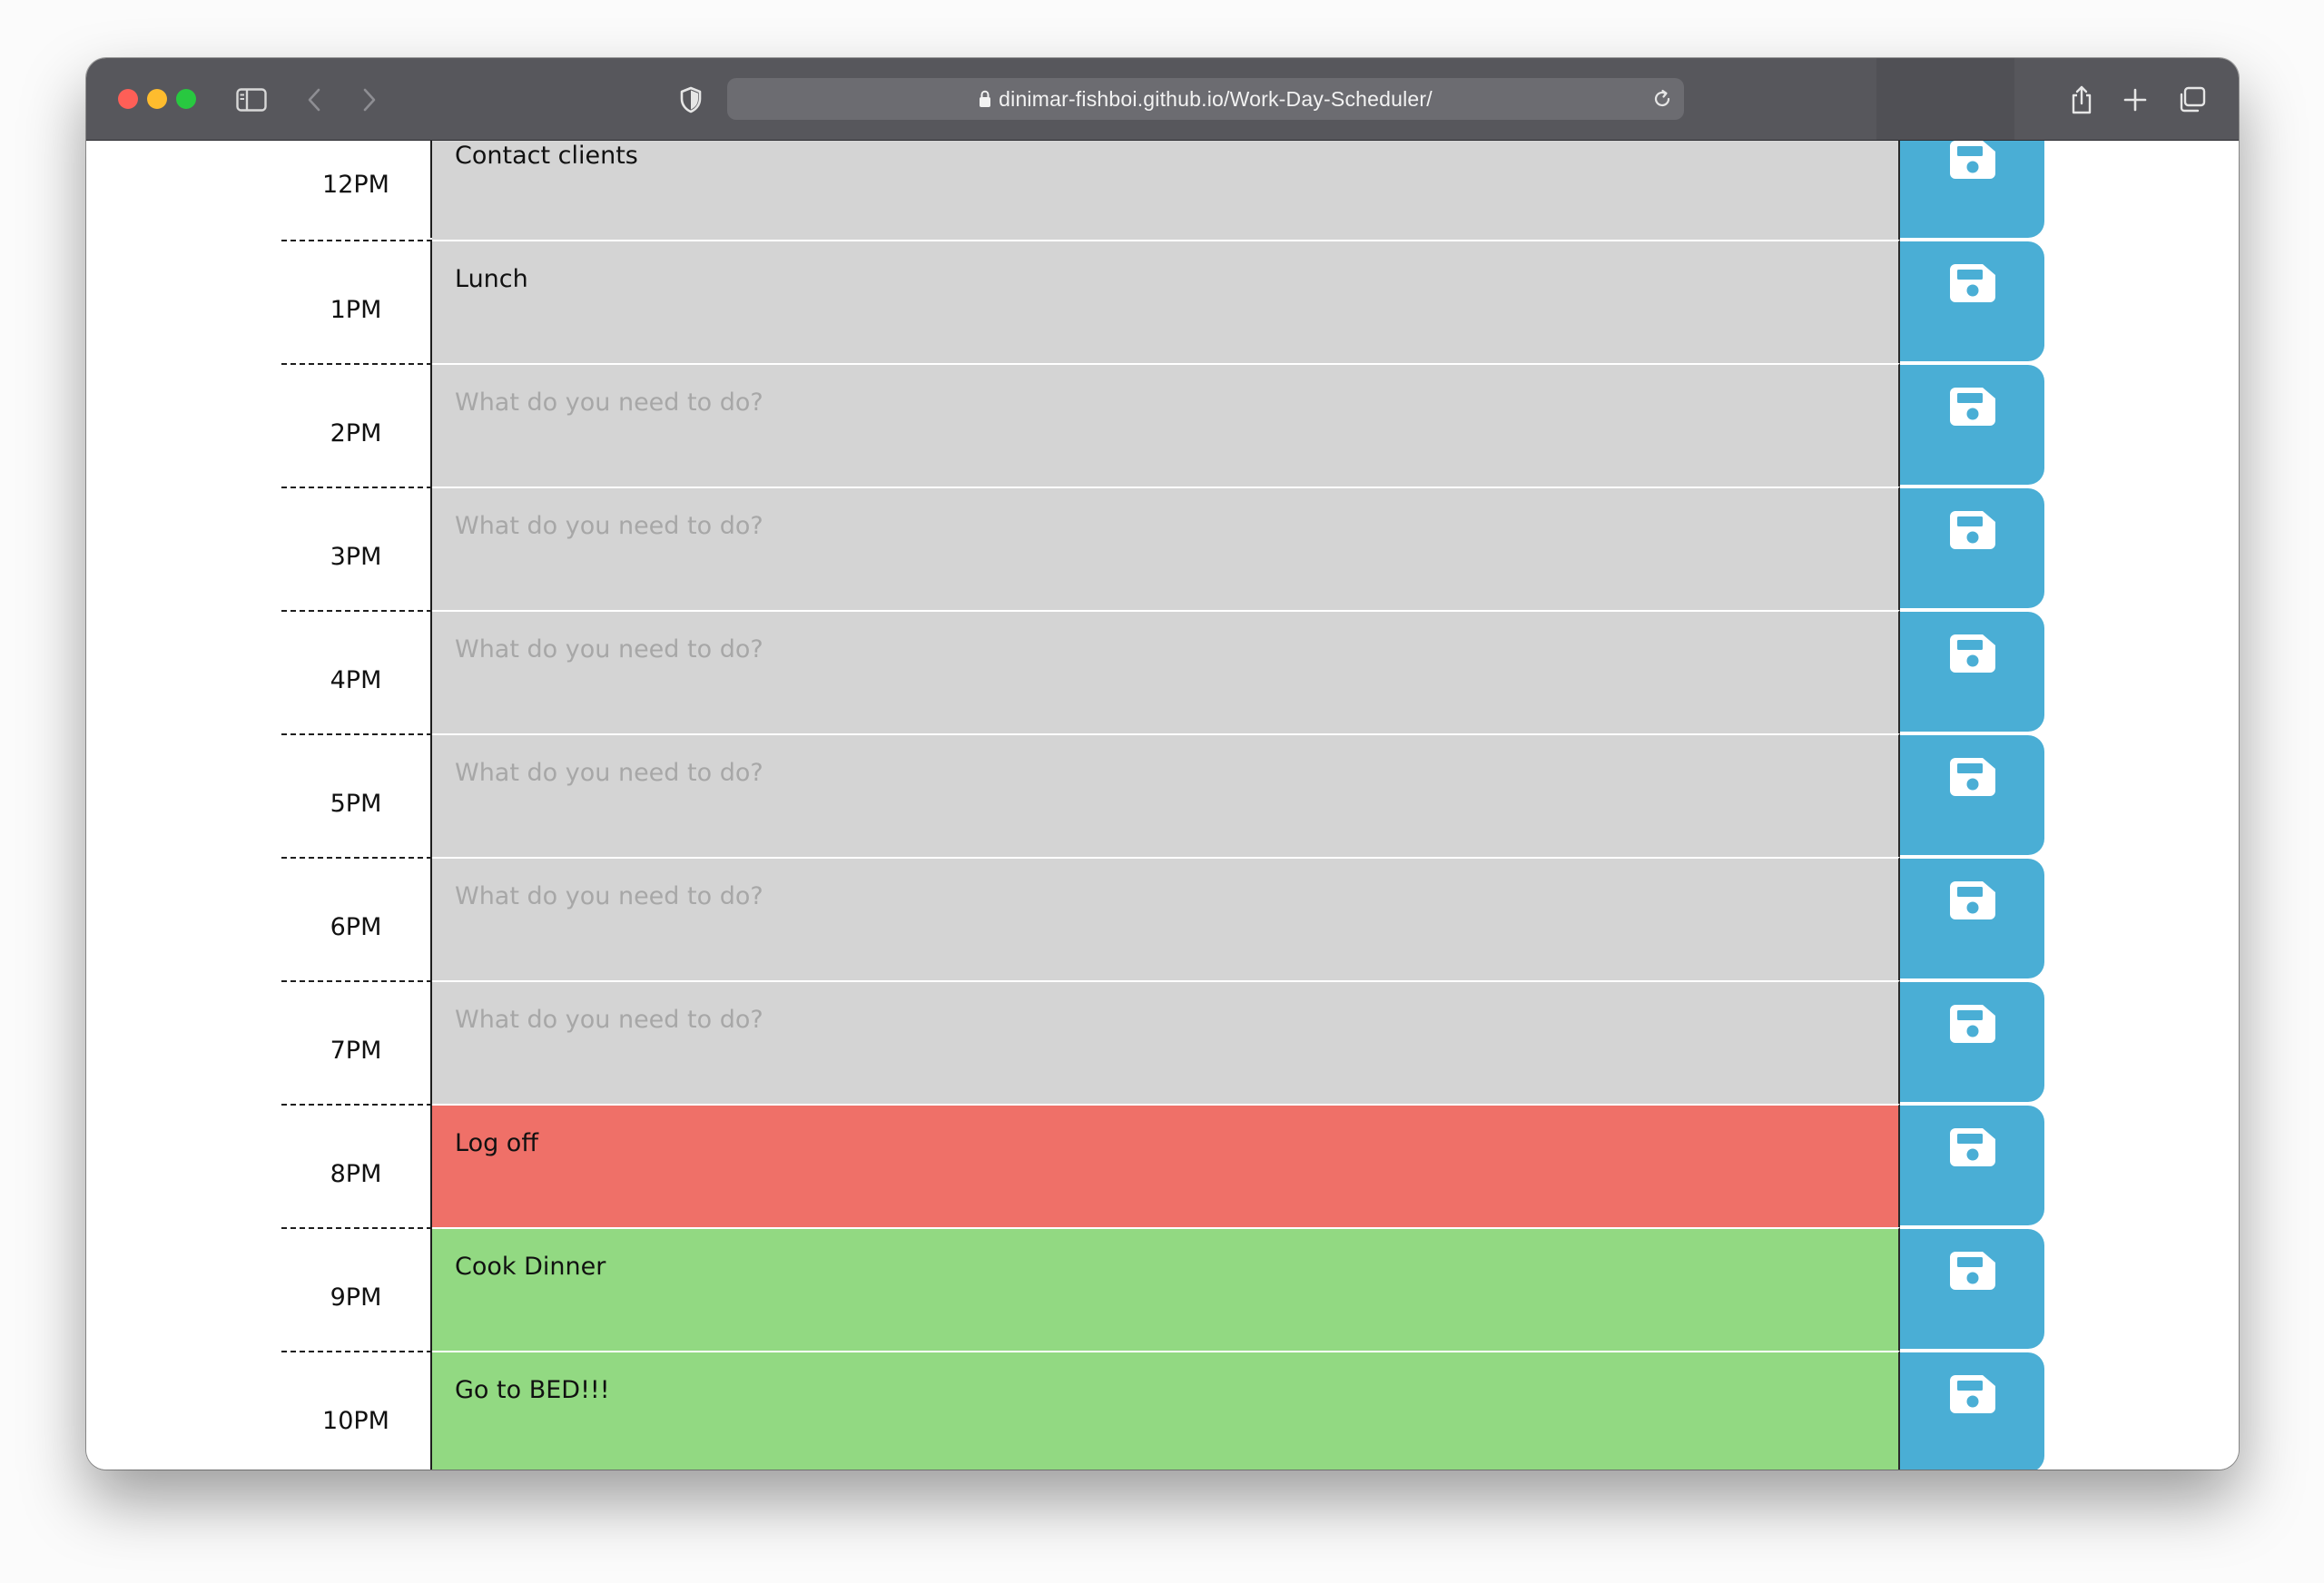  What do you see at coordinates (1166, 1289) in the screenshot?
I see `task-description-textarea: Cook Dinner` at bounding box center [1166, 1289].